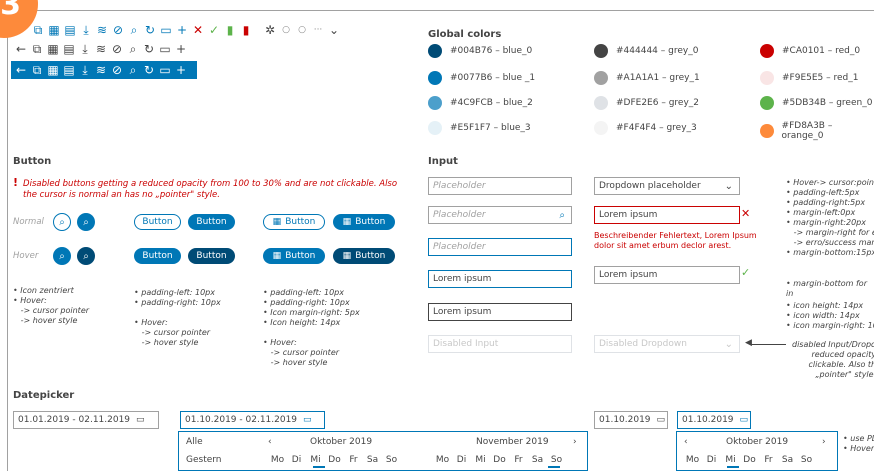 The image size is (874, 471). Describe the element at coordinates (302, 30) in the screenshot. I see `radio-off-icon-2: ○` at that location.